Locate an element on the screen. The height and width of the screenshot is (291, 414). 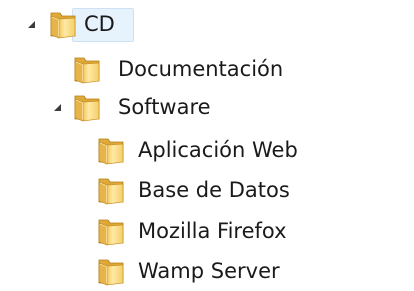
tree-node-software: Software is located at coordinates (152, 107).